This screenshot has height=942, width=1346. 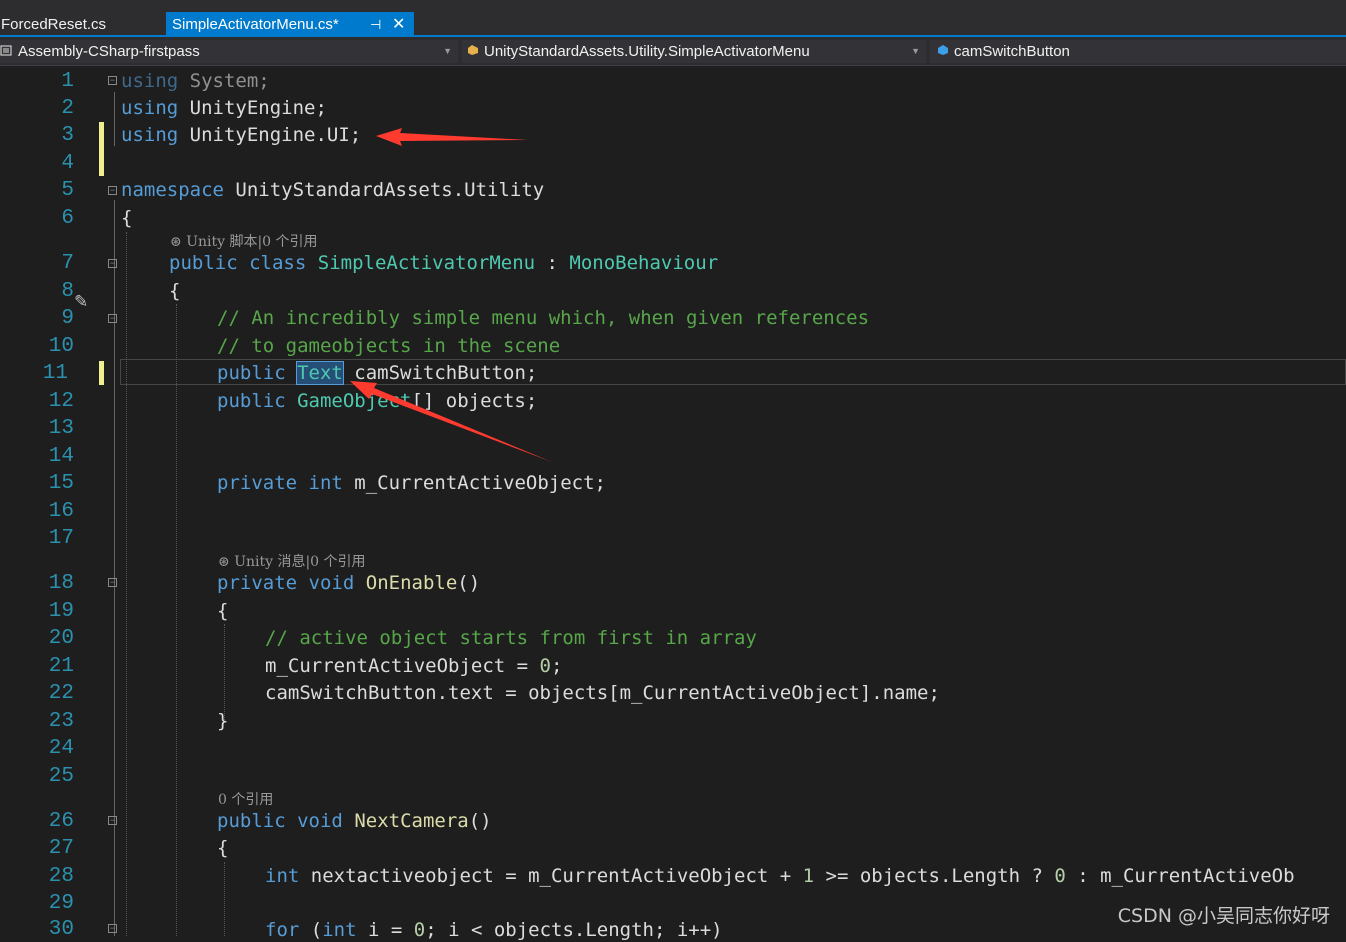 What do you see at coordinates (67, 108) in the screenshot?
I see `line-number: 2` at bounding box center [67, 108].